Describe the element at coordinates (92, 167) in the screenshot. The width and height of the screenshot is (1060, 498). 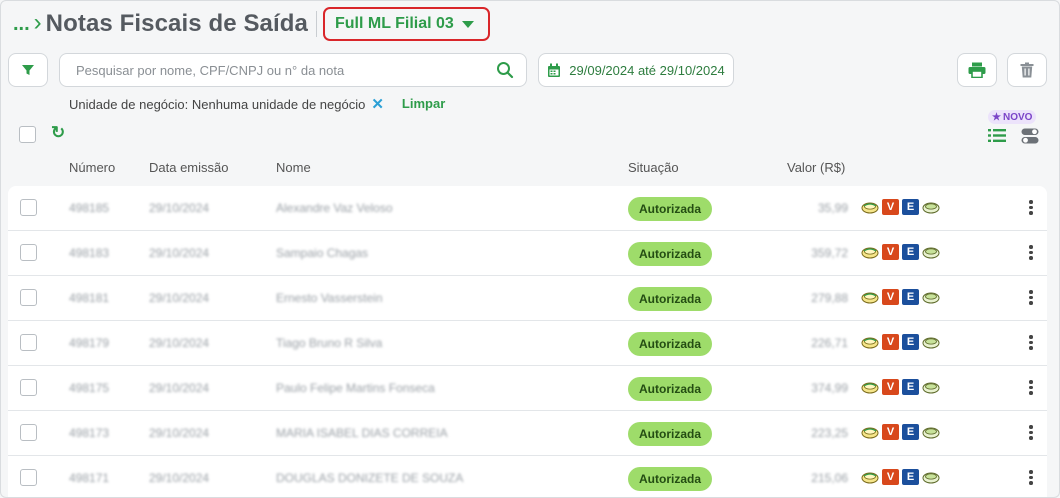
I see `column-header-number: Número` at that location.